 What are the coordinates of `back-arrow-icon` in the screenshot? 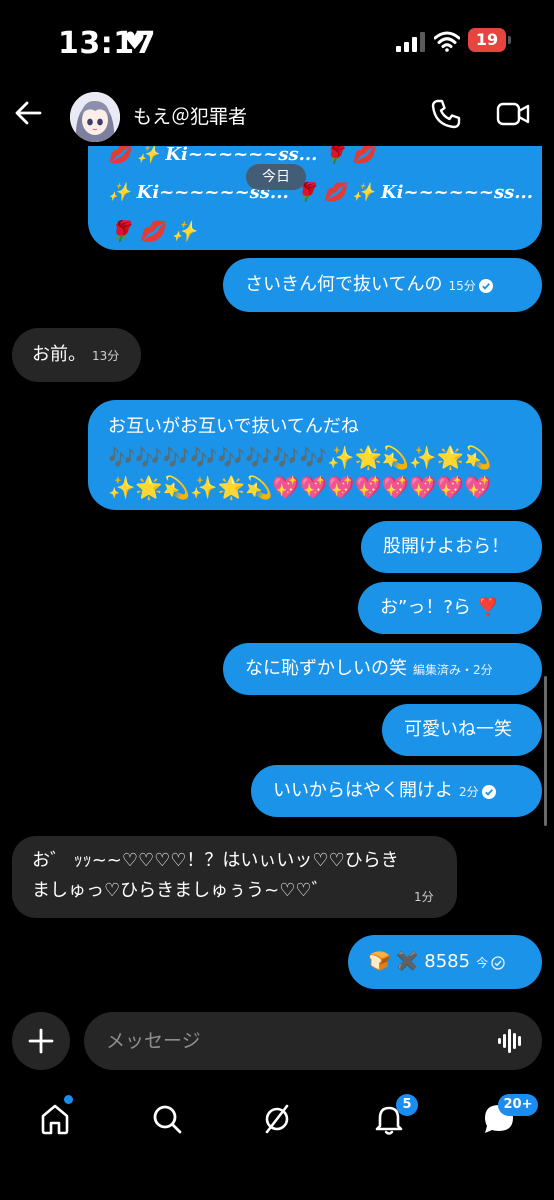 It's located at (29, 113).